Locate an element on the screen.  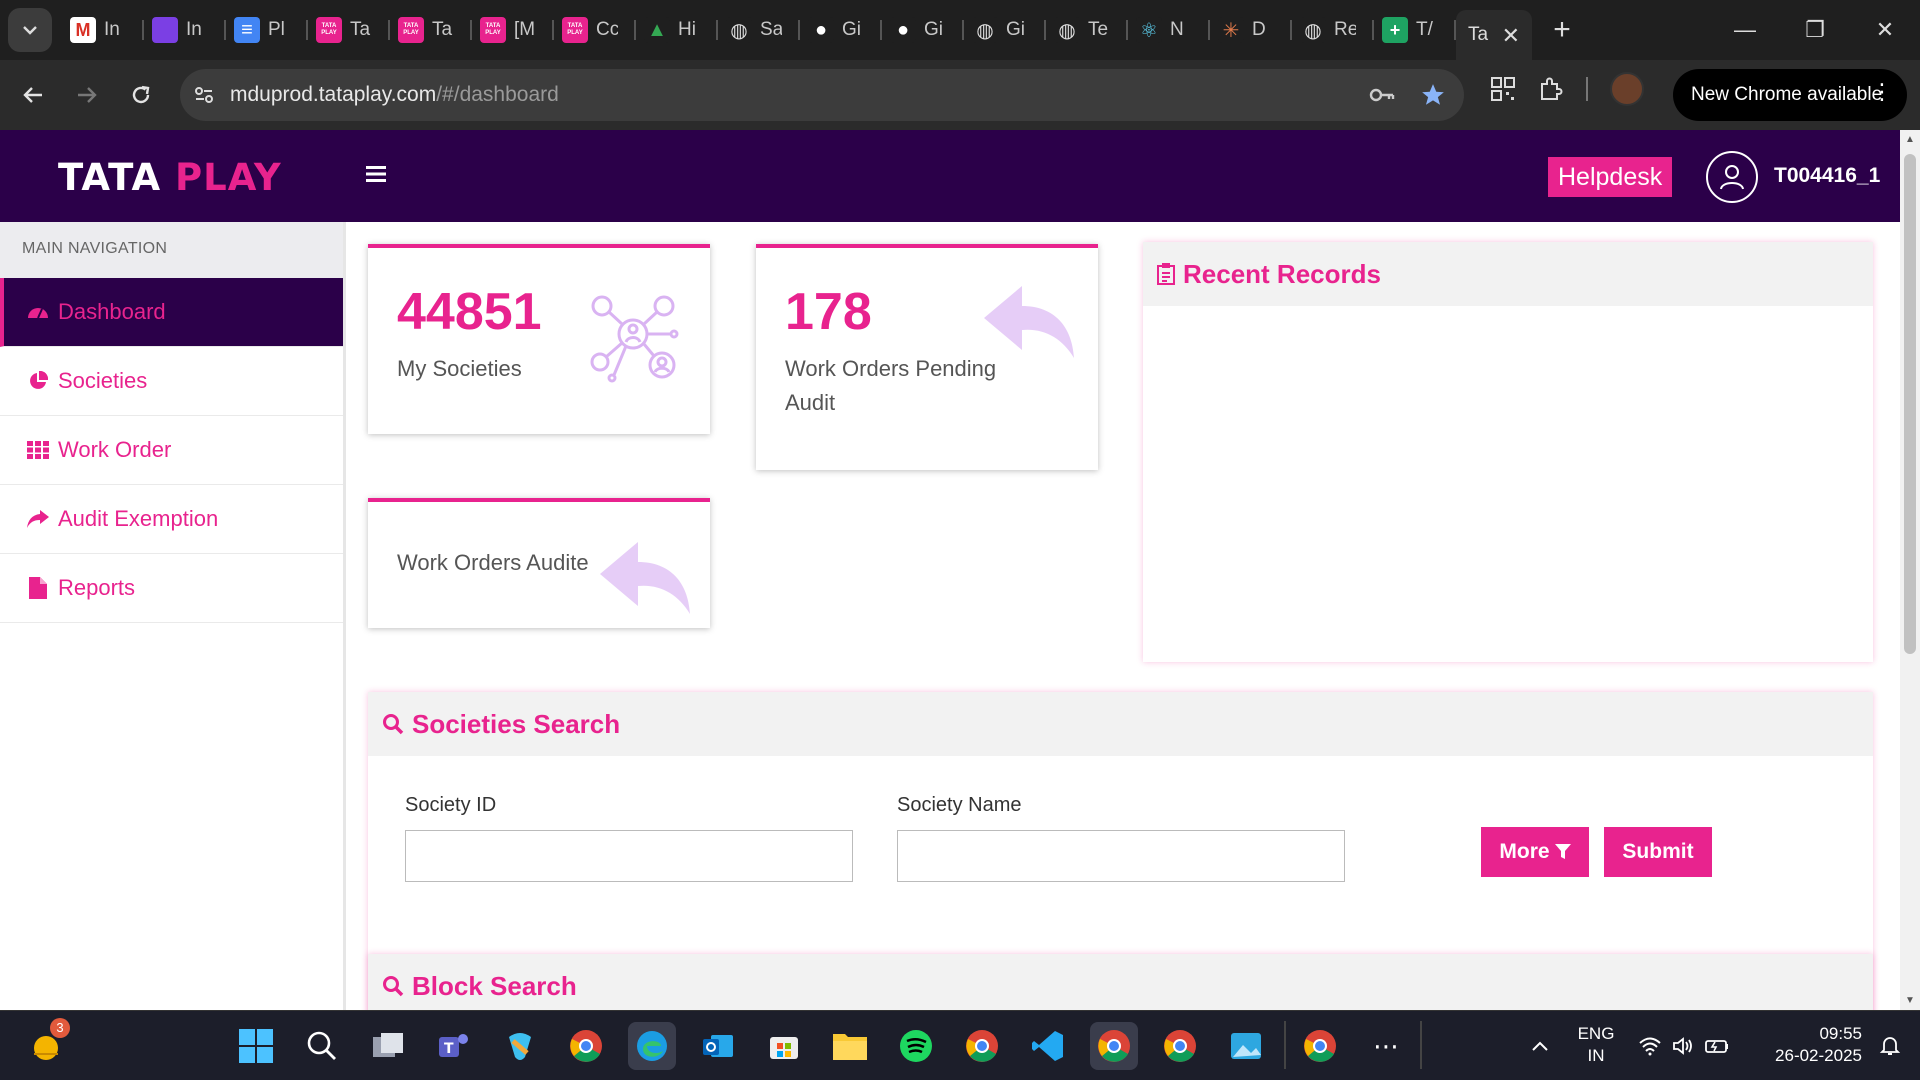
browser-tab: ▲ Hi is located at coordinates (677, 30).